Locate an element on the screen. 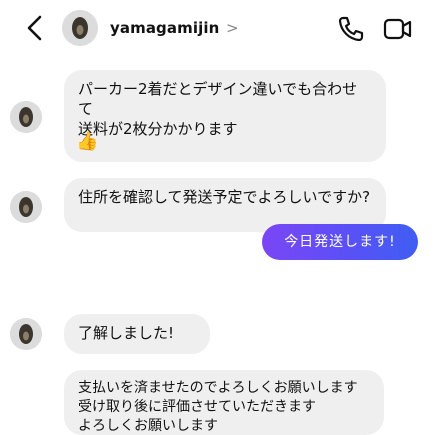  contact-avatar is located at coordinates (80, 28).